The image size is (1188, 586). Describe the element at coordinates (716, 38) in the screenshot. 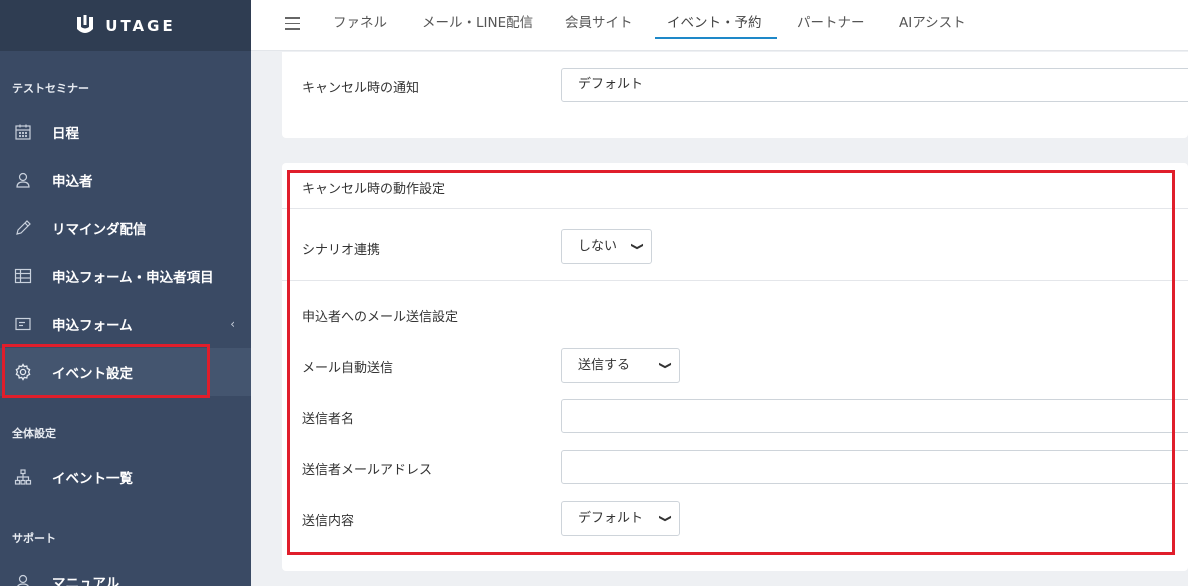

I see `active-tab-indicator` at that location.